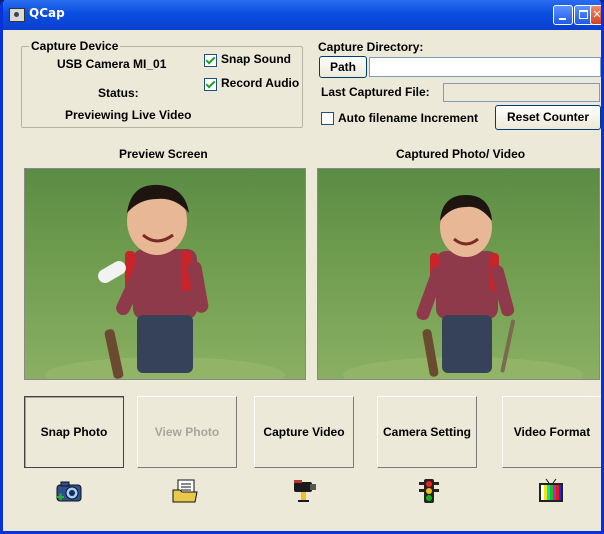  Describe the element at coordinates (327, 118) in the screenshot. I see `auto-increment-checkbox` at that location.